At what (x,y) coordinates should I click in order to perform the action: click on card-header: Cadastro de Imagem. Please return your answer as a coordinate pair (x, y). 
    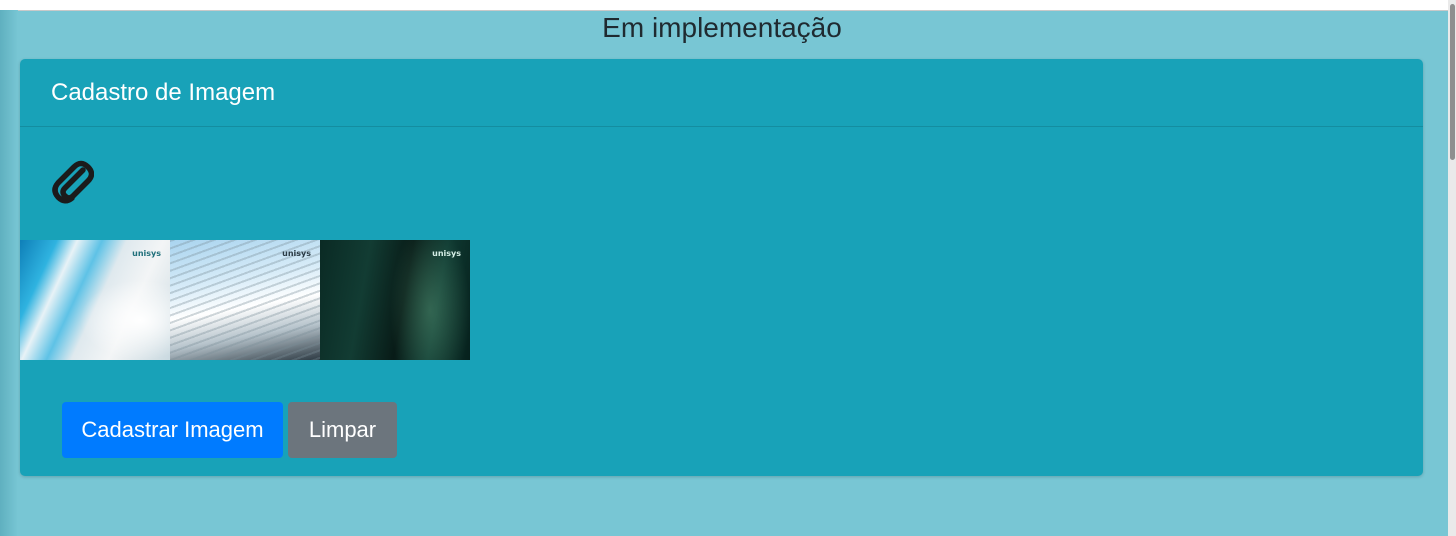
    Looking at the image, I should click on (721, 93).